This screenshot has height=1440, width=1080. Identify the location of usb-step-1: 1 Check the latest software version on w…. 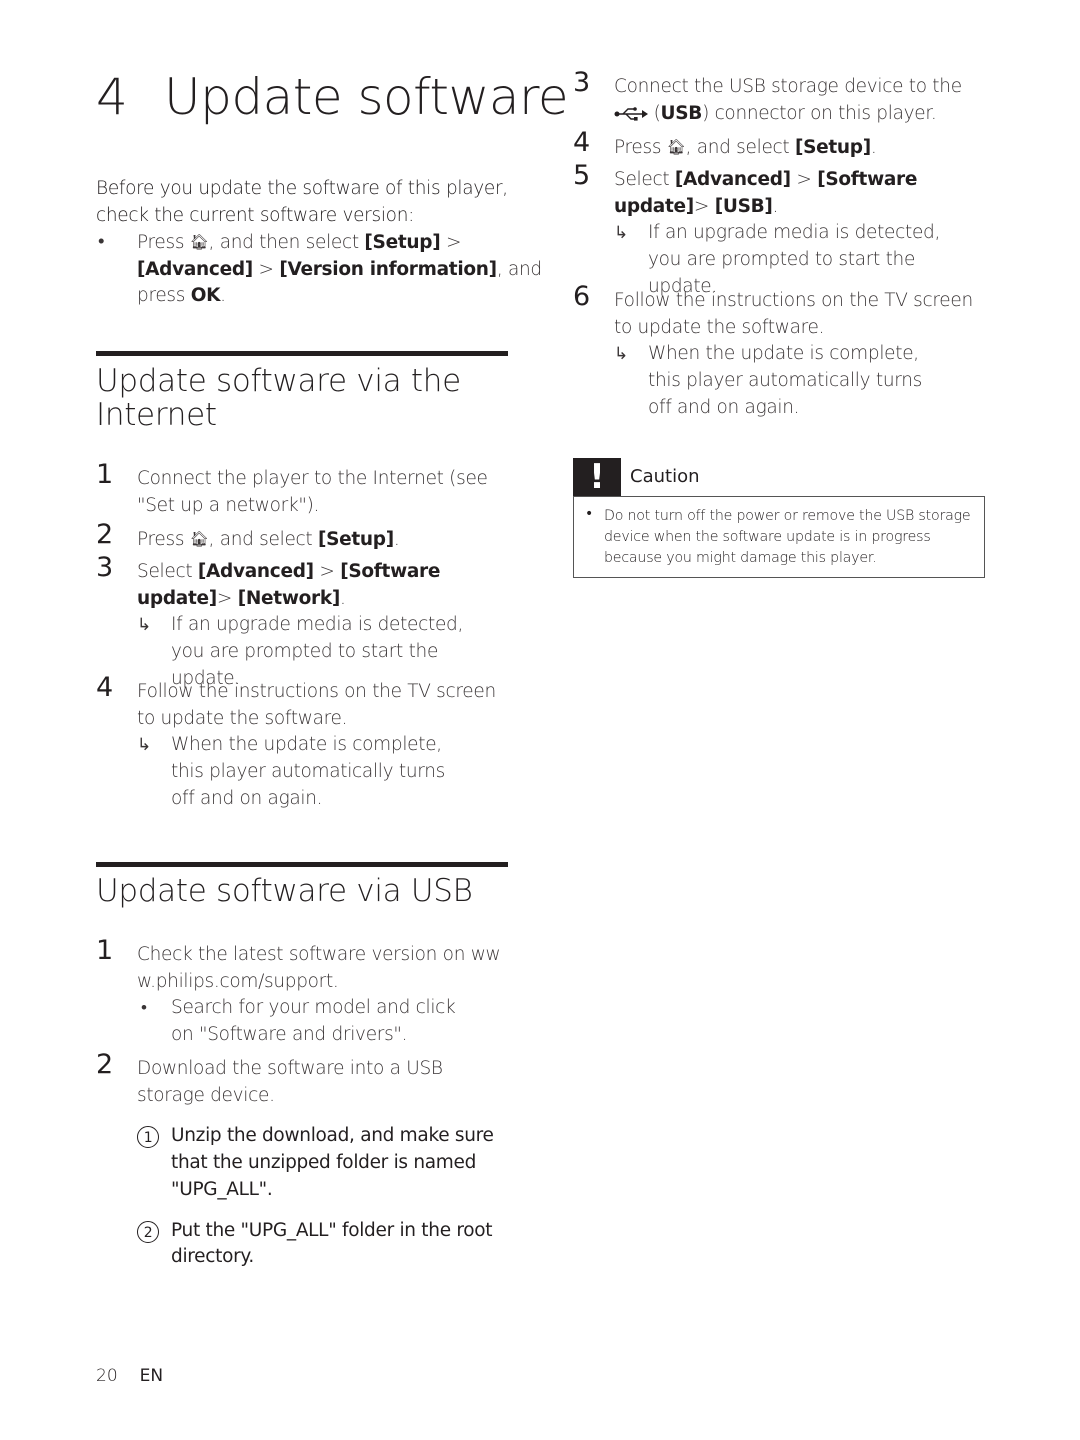
(302, 993).